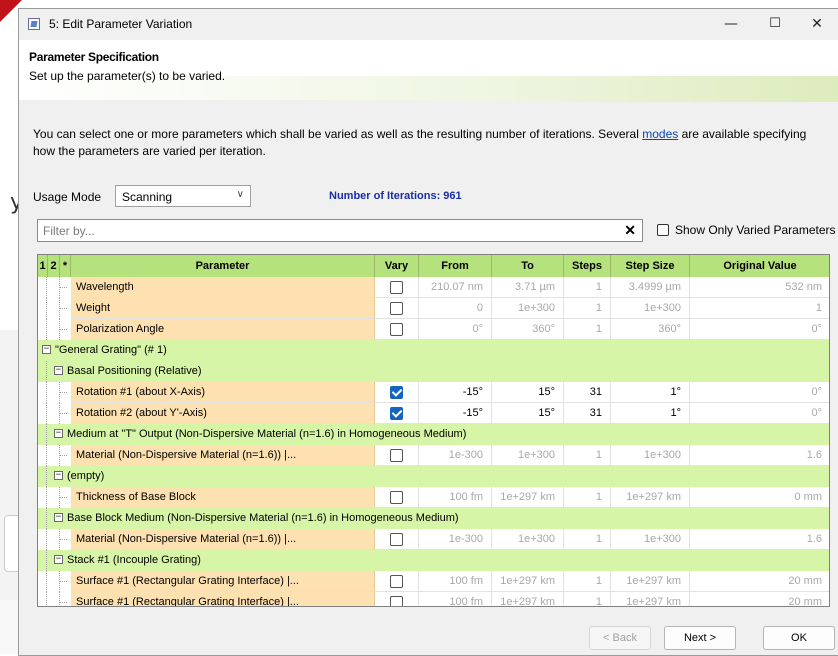 The image size is (838, 656). I want to click on maximize-button: ☐, so click(775, 24).